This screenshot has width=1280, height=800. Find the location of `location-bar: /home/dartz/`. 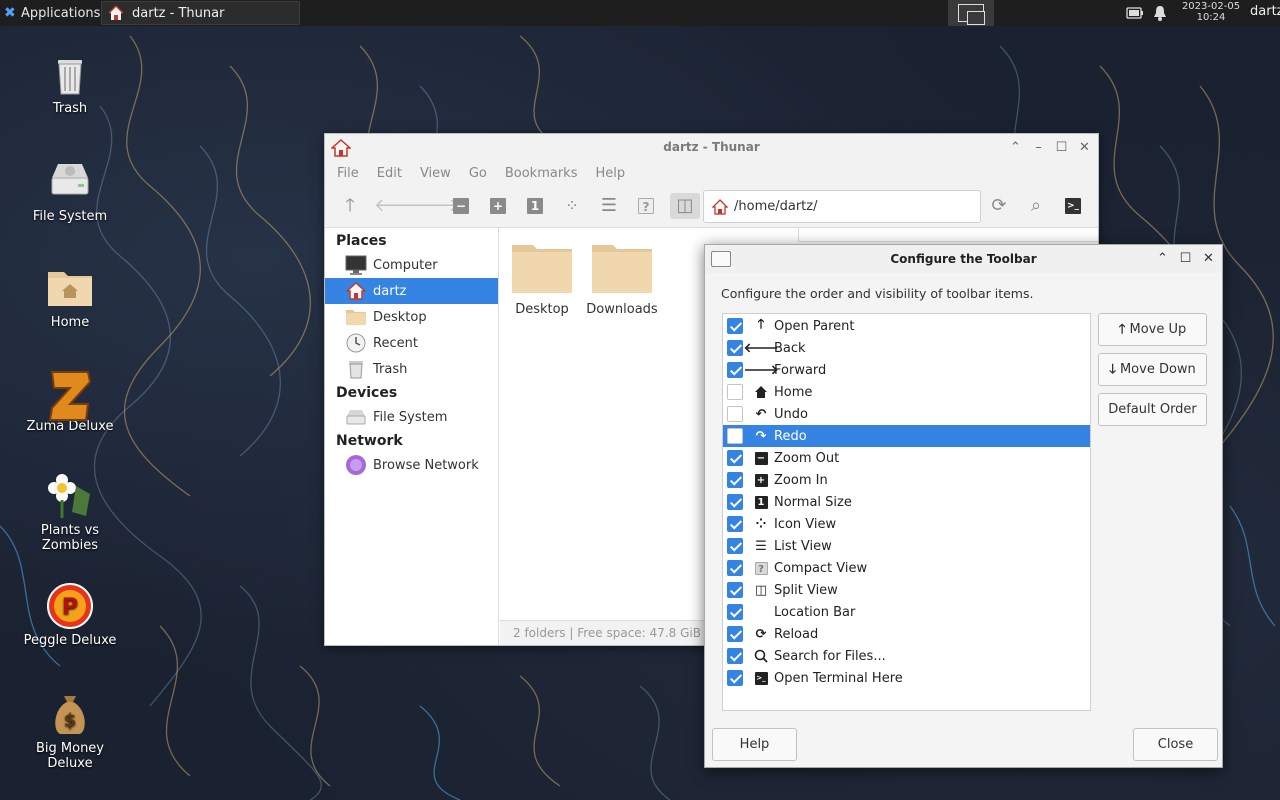

location-bar: /home/dartz/ is located at coordinates (842, 206).